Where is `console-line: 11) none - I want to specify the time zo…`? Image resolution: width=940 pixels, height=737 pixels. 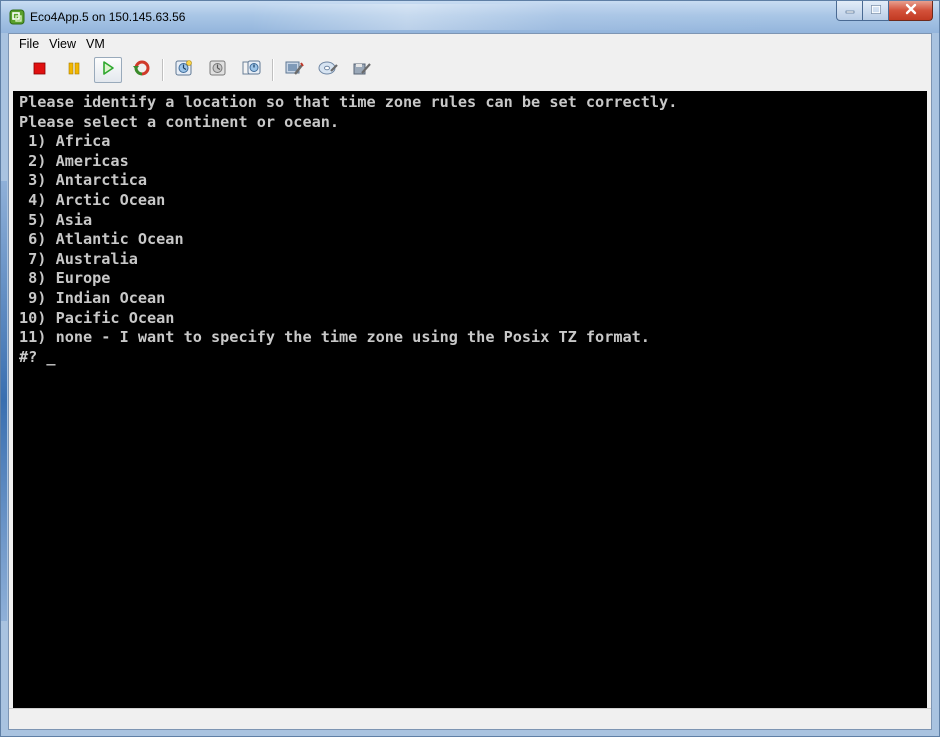
console-line: 11) none - I want to specify the time zo… is located at coordinates (334, 337).